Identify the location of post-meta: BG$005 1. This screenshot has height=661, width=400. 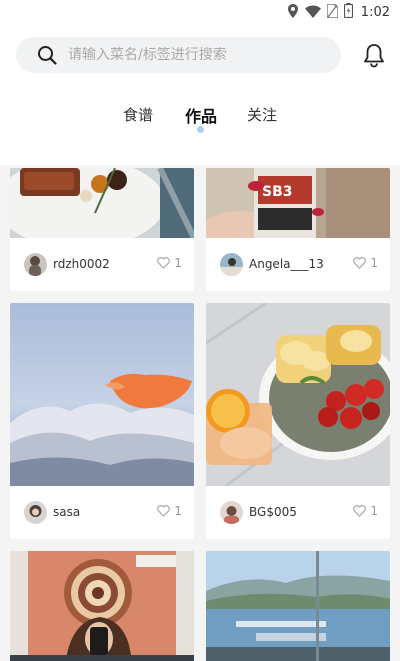
(298, 512).